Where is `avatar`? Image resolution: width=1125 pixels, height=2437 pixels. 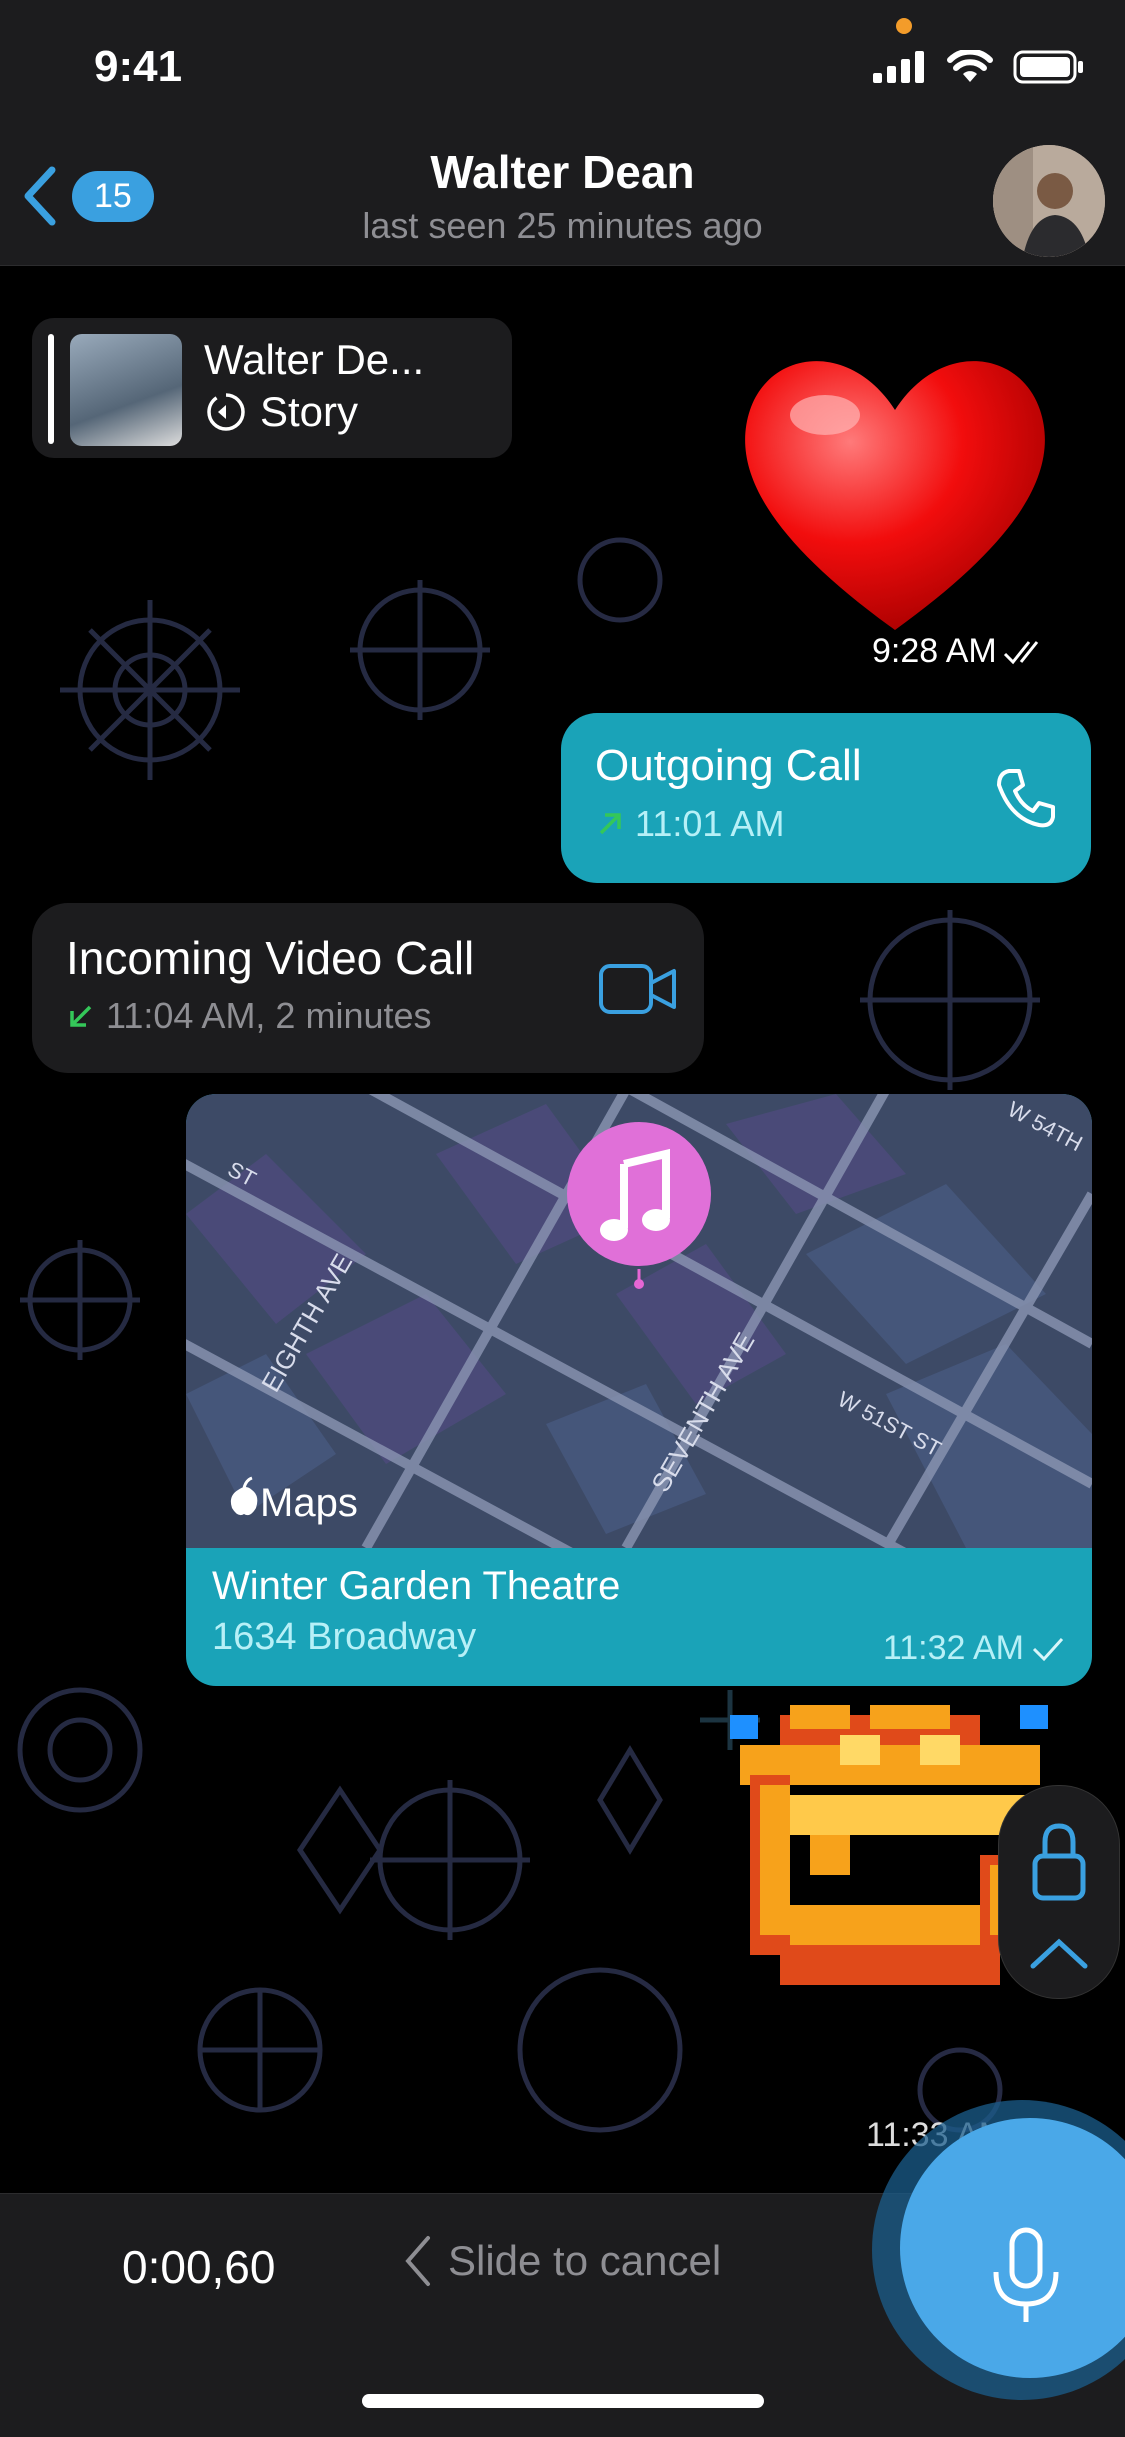 avatar is located at coordinates (1049, 201).